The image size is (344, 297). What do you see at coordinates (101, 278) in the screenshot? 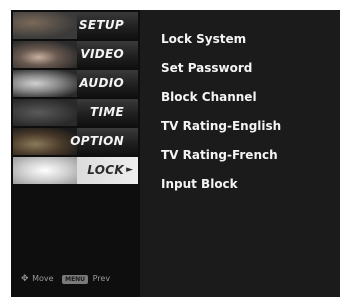
I see `prev-hint-label: Prev` at bounding box center [101, 278].